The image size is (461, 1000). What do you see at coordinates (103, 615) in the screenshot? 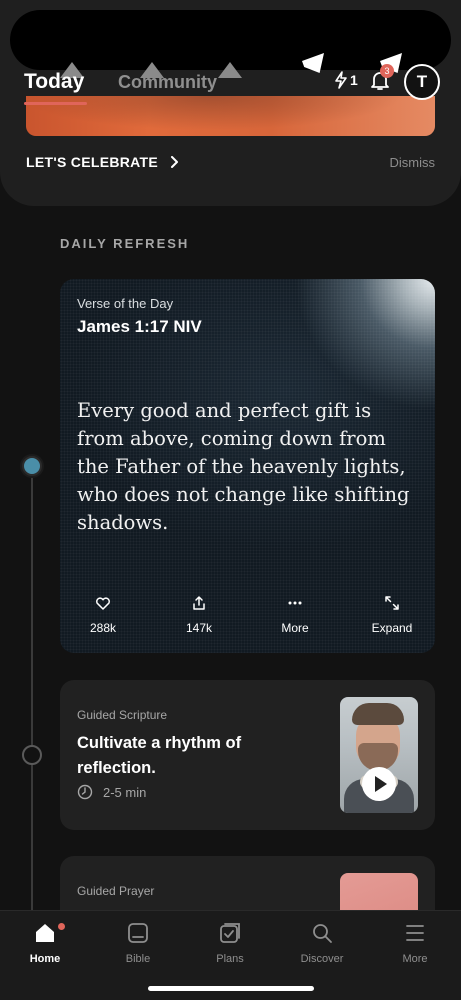
I see `like-button: 288k` at bounding box center [103, 615].